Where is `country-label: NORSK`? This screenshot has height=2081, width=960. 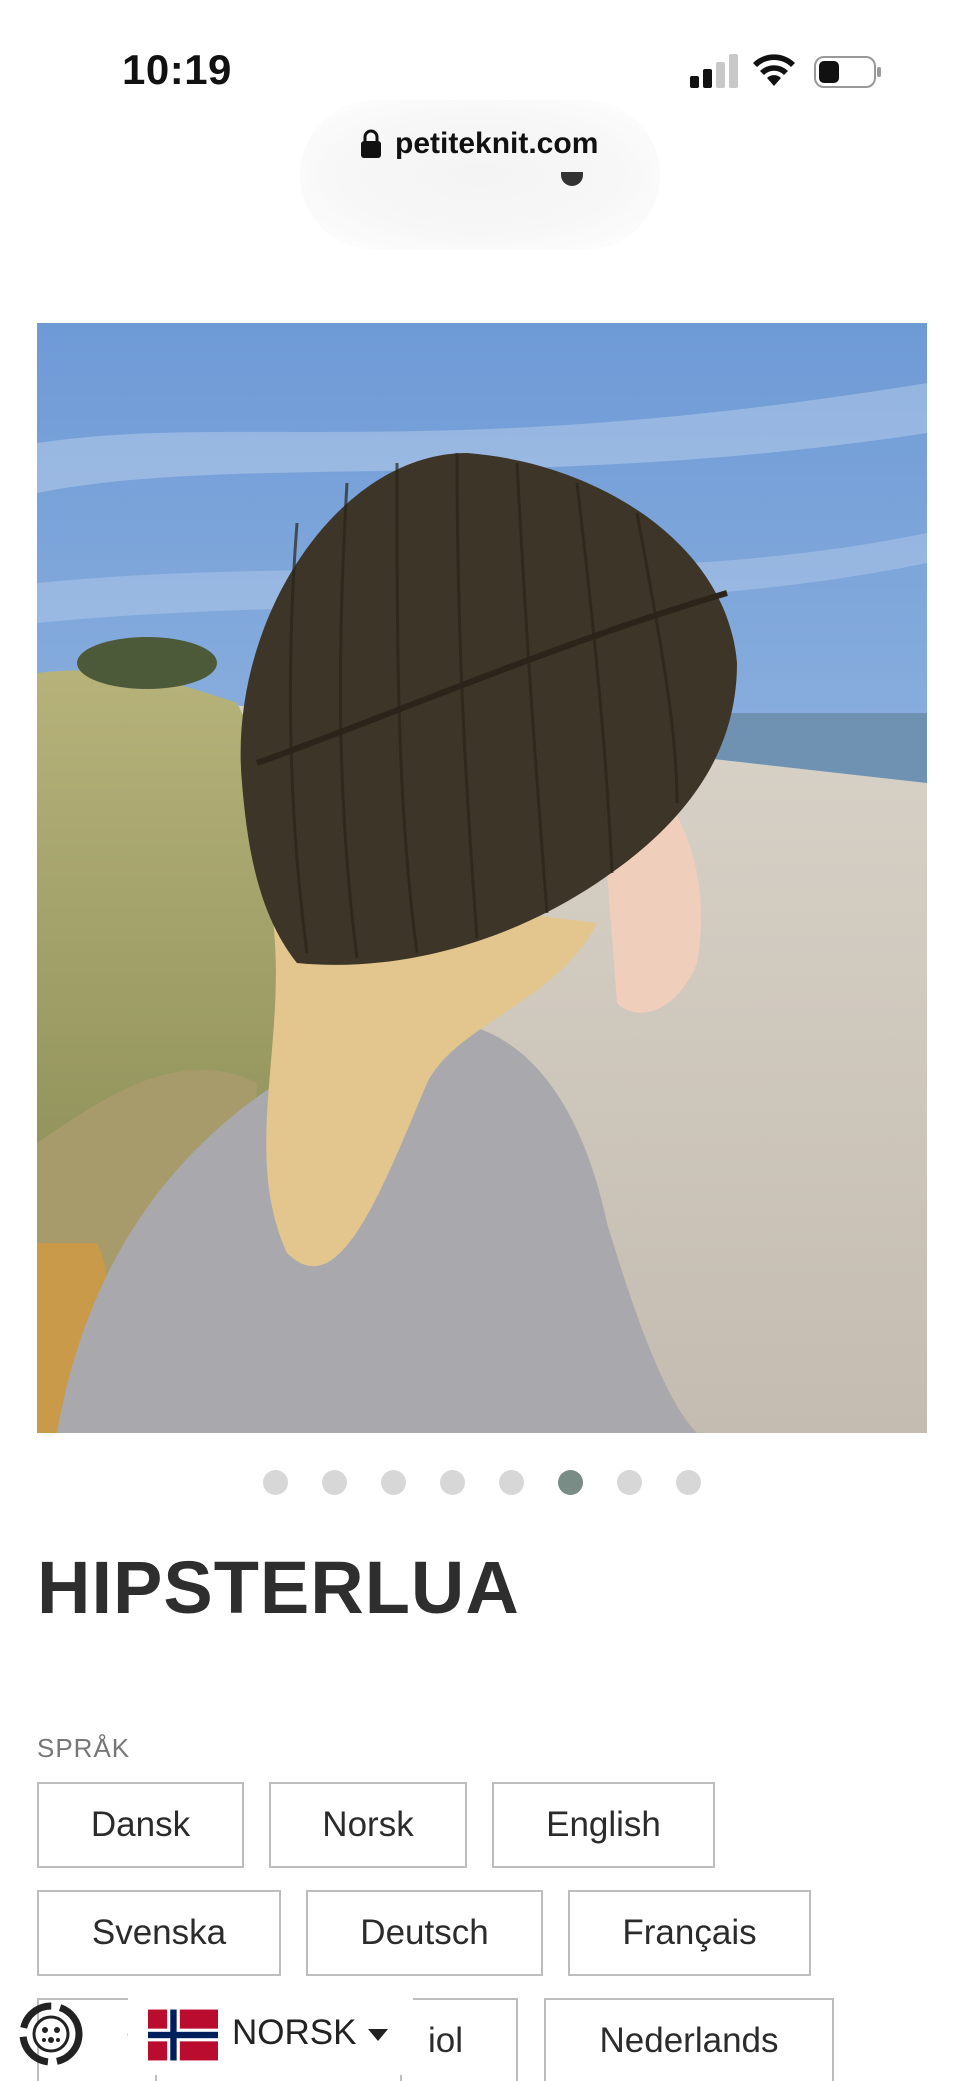
country-label: NORSK is located at coordinates (294, 2032).